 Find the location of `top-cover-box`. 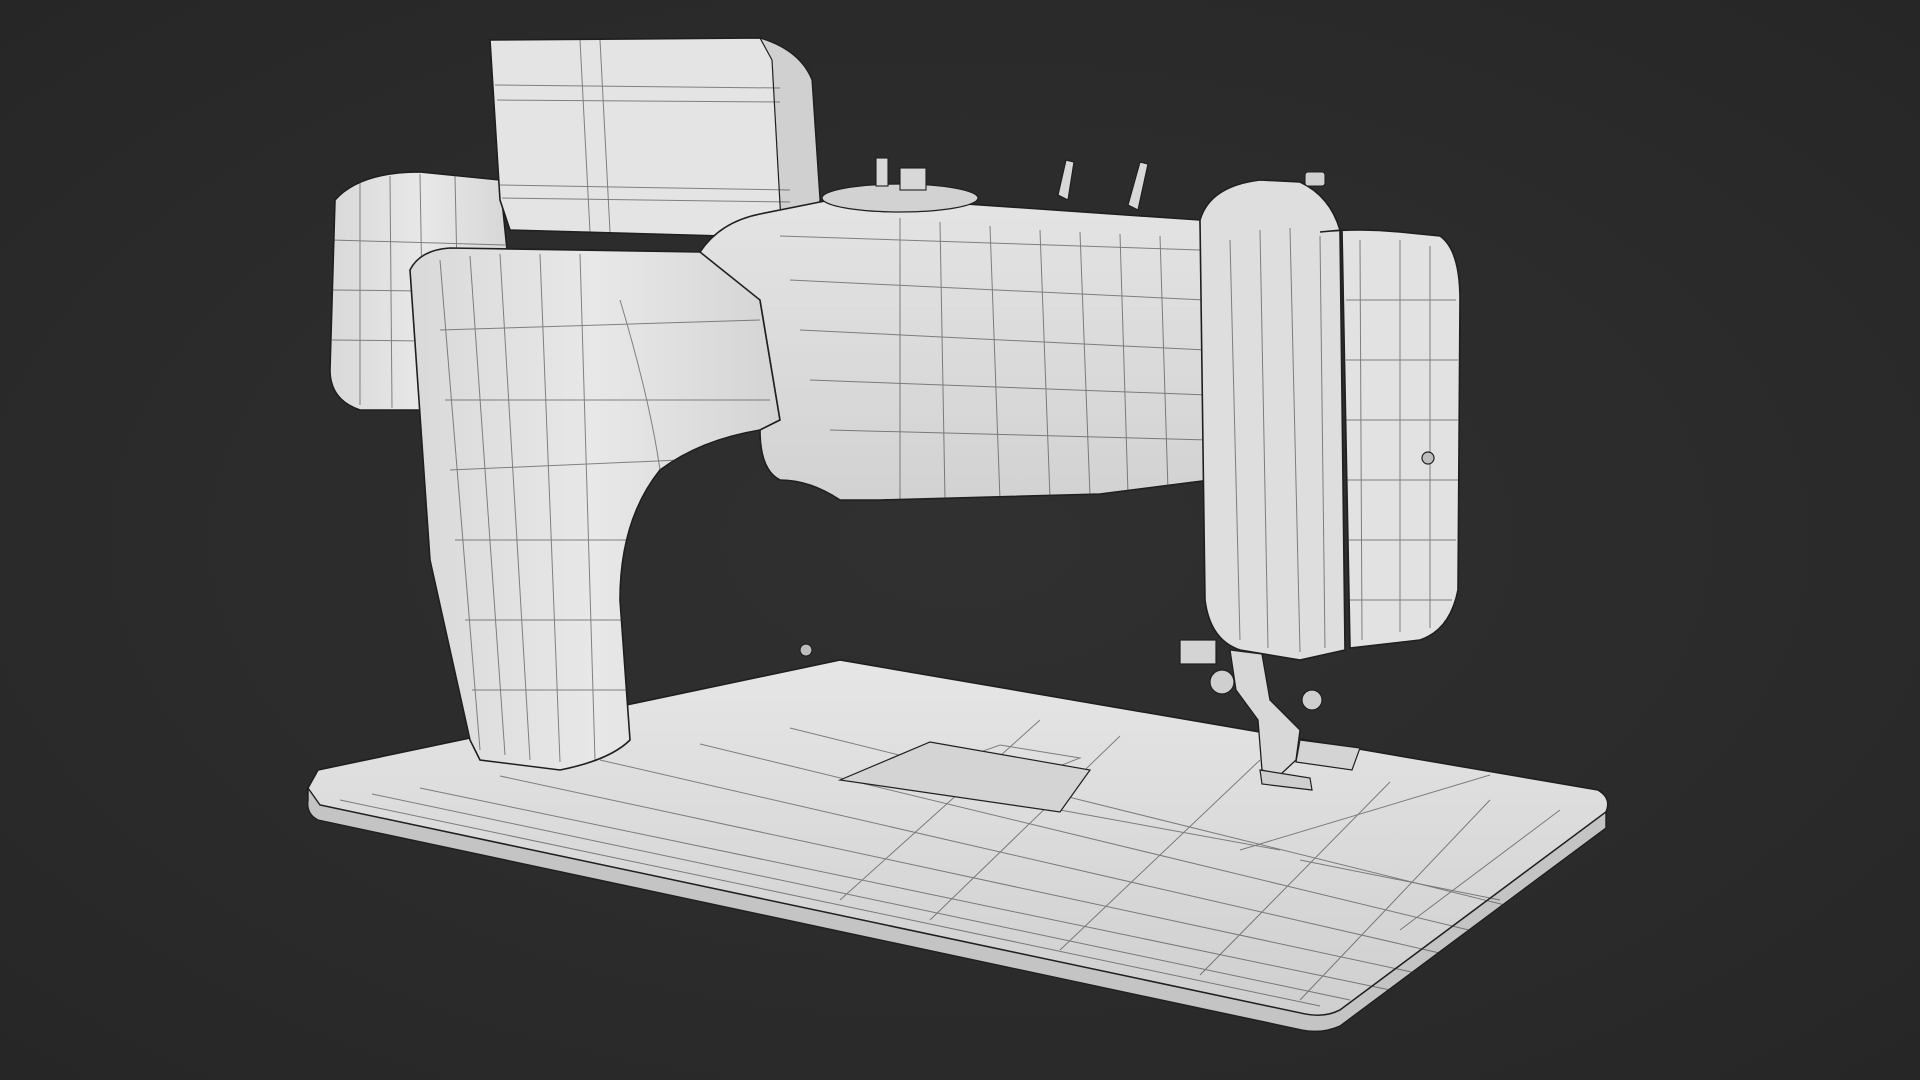

top-cover-box is located at coordinates (655, 139).